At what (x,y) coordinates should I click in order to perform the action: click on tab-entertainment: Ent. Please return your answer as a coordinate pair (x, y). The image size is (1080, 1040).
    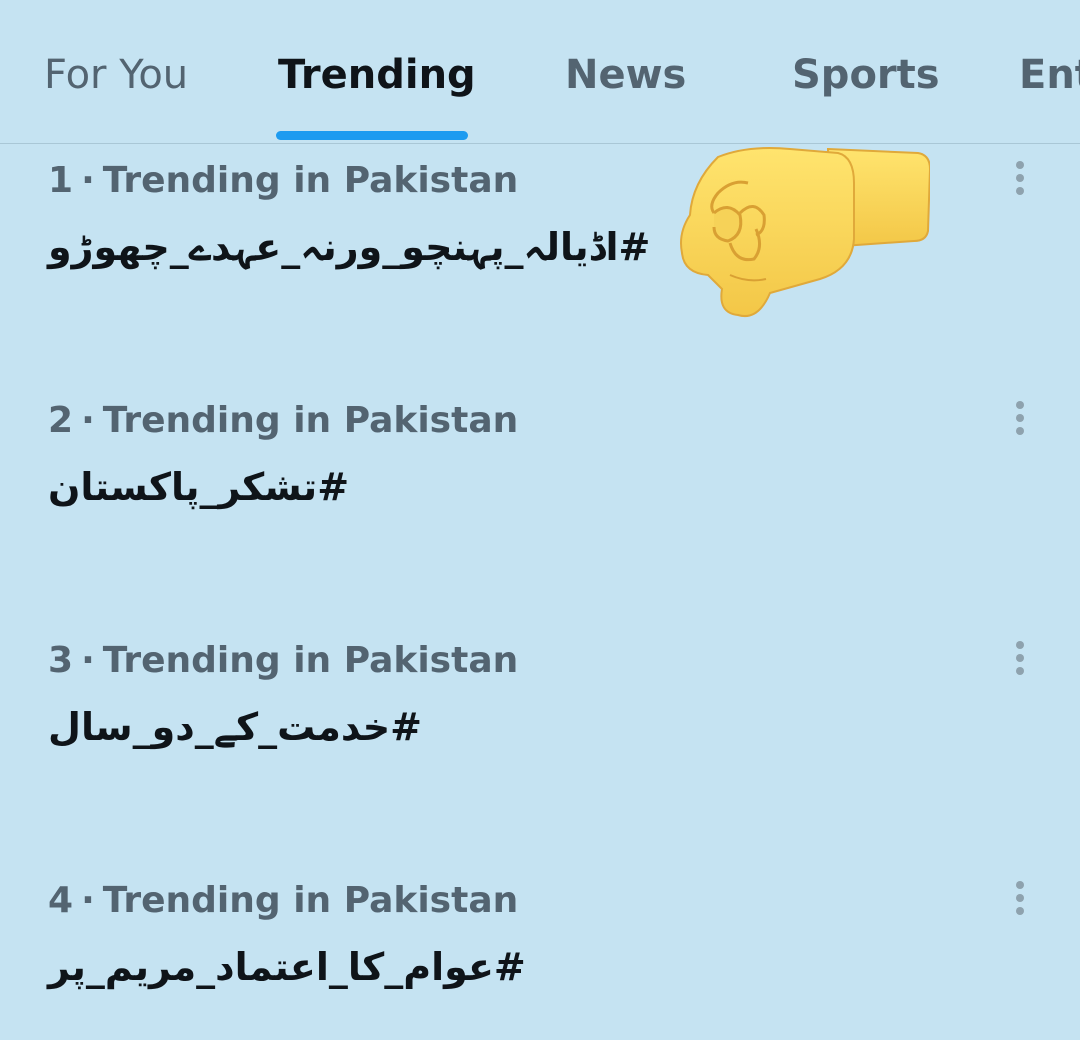
    Looking at the image, I should click on (1049, 78).